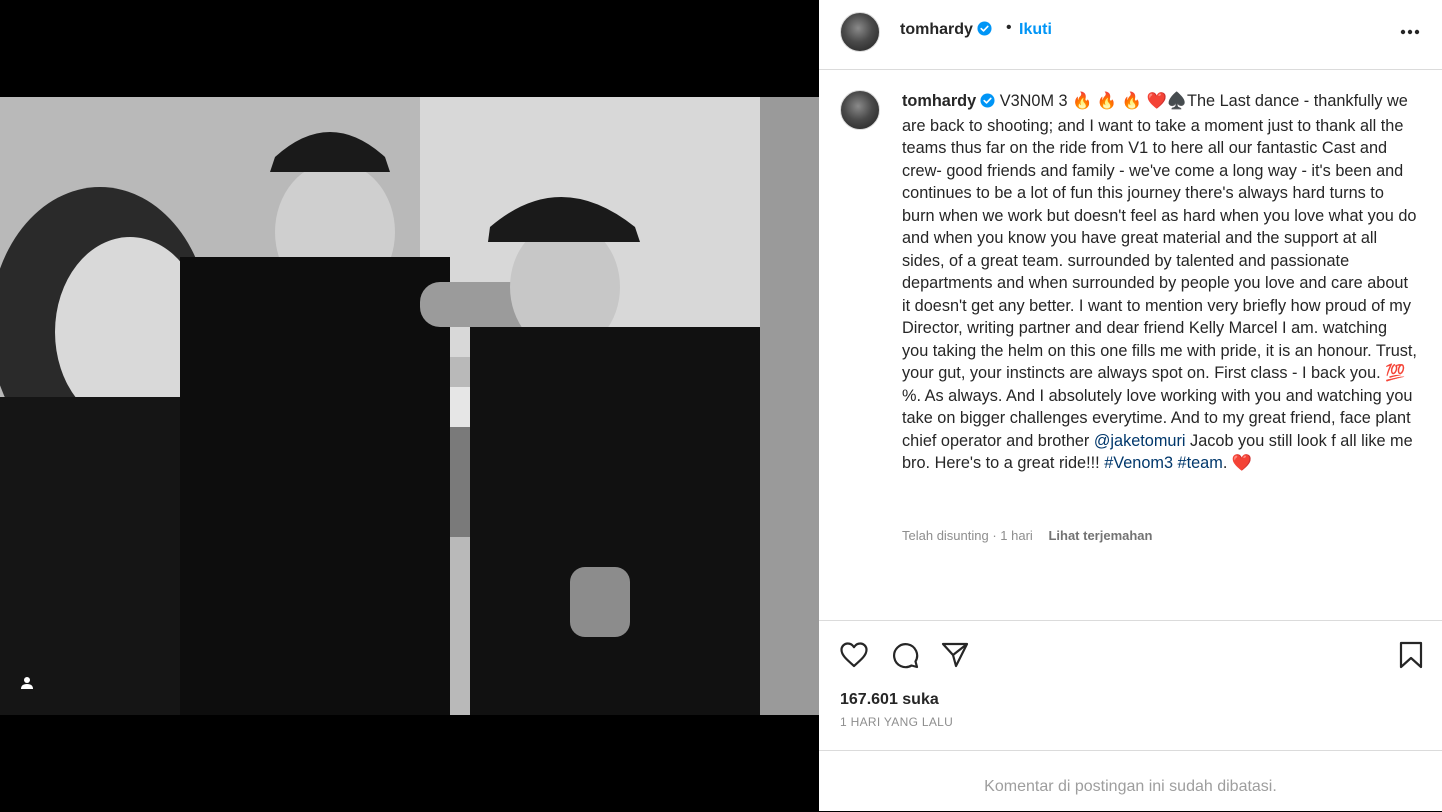 The height and width of the screenshot is (812, 1442). Describe the element at coordinates (1200, 463) in the screenshot. I see `hashtag-link: #team` at that location.